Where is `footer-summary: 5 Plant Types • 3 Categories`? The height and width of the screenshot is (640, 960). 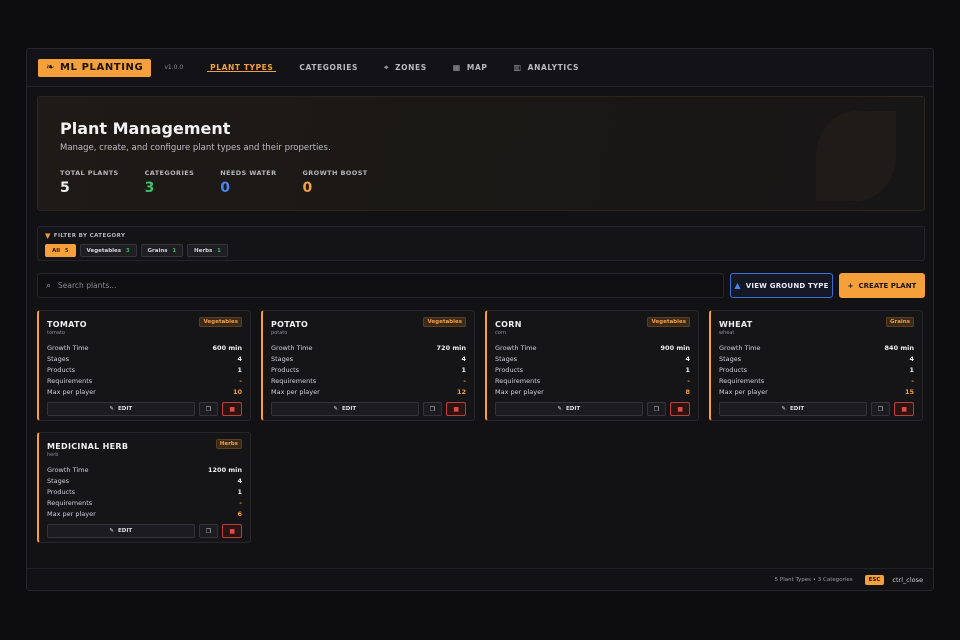
footer-summary: 5 Plant Types • 3 Categories is located at coordinates (813, 579).